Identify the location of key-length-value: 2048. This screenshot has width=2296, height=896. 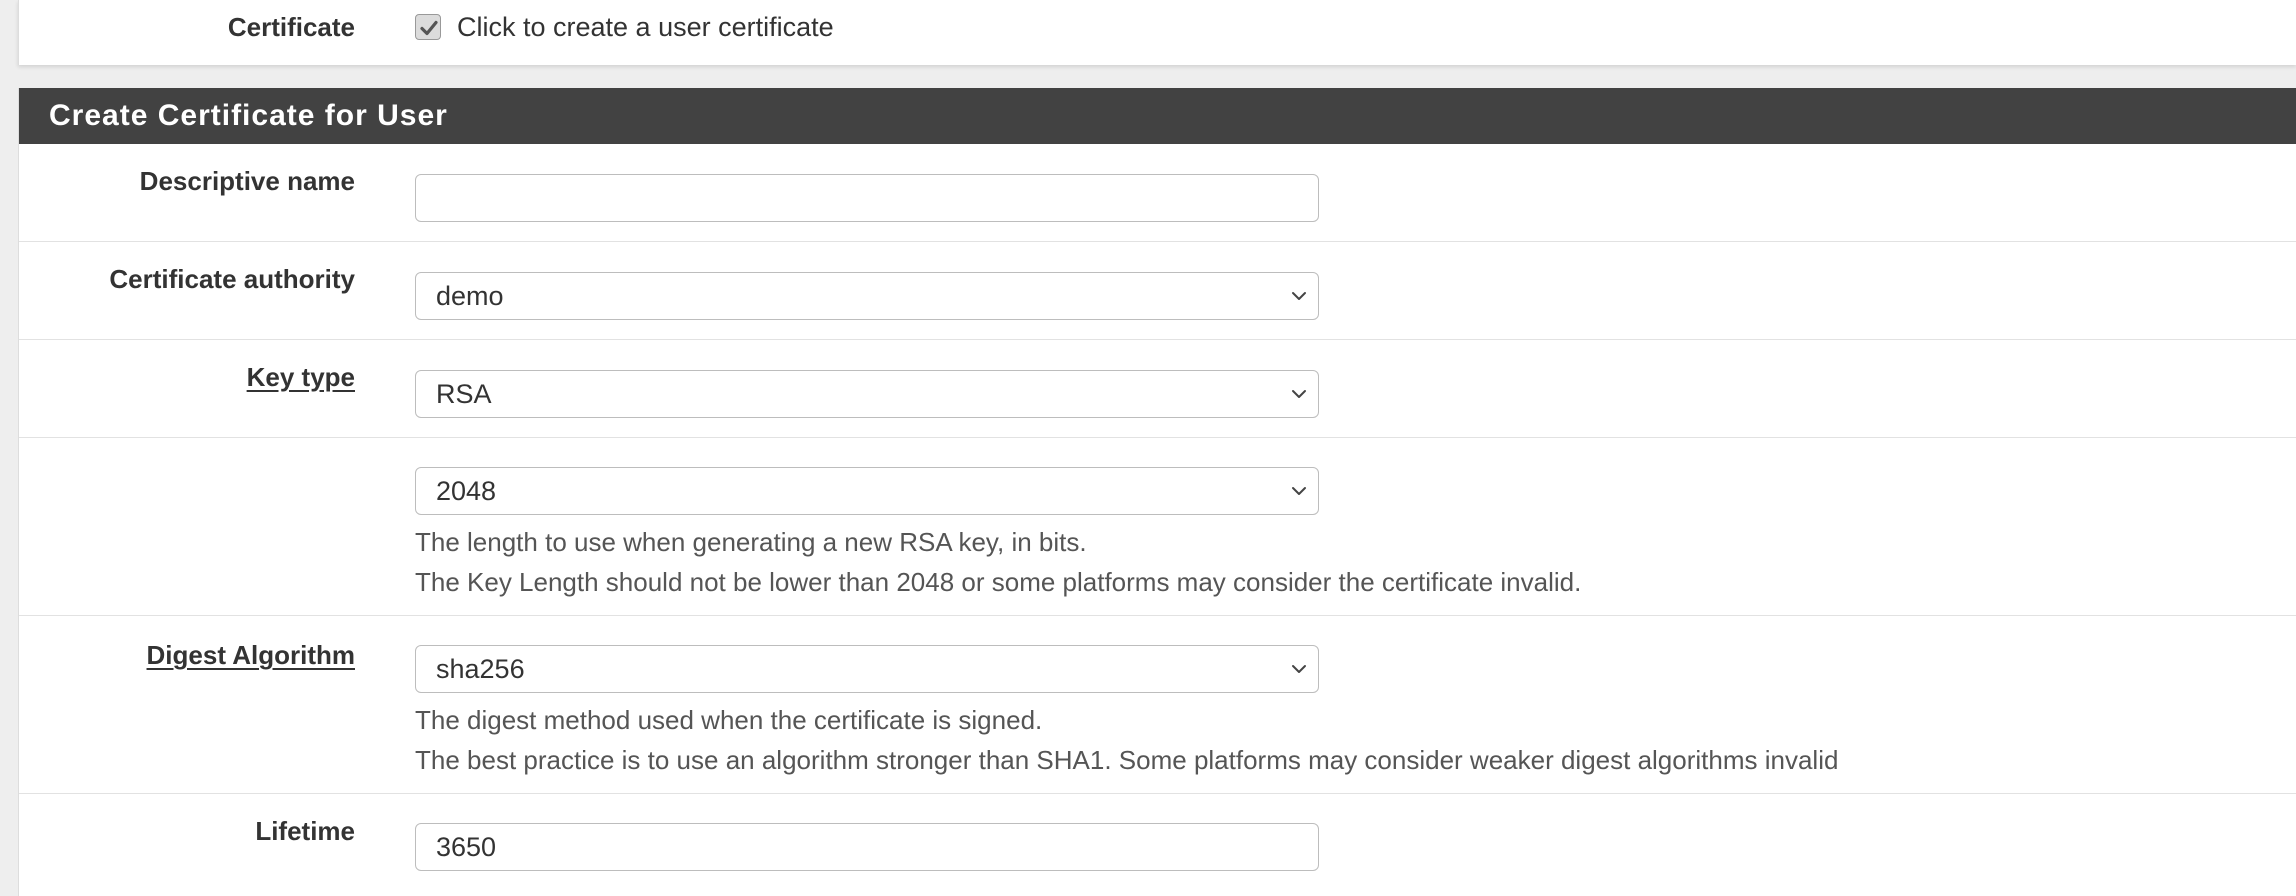
(466, 491).